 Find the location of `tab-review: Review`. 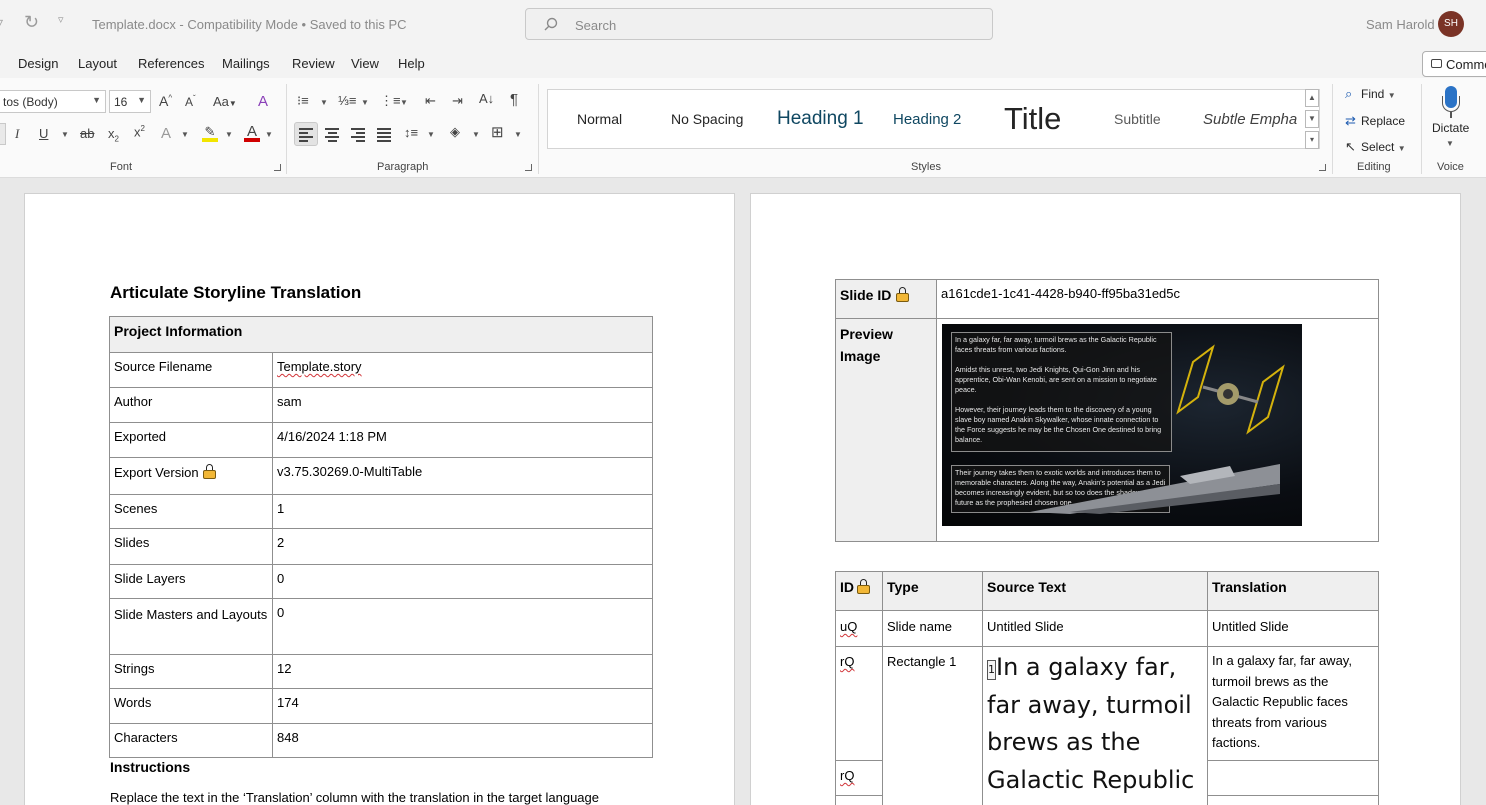

tab-review: Review is located at coordinates (313, 63).